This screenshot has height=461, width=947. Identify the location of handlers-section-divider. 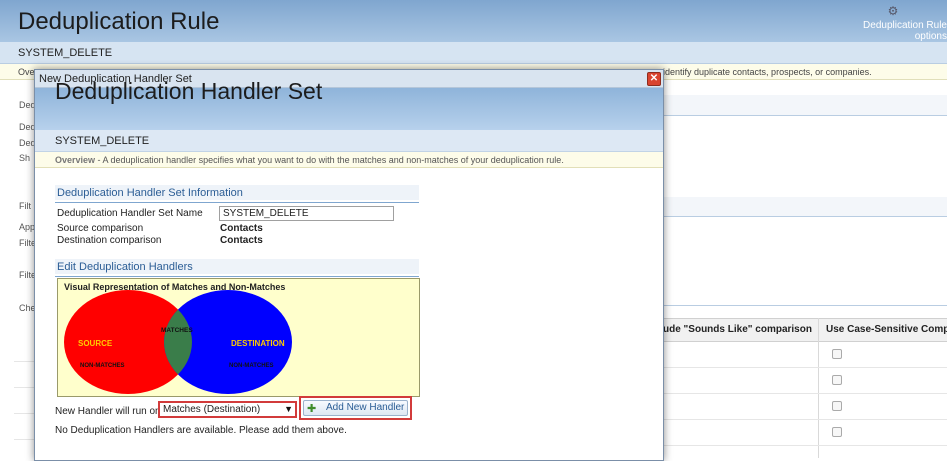
(237, 276).